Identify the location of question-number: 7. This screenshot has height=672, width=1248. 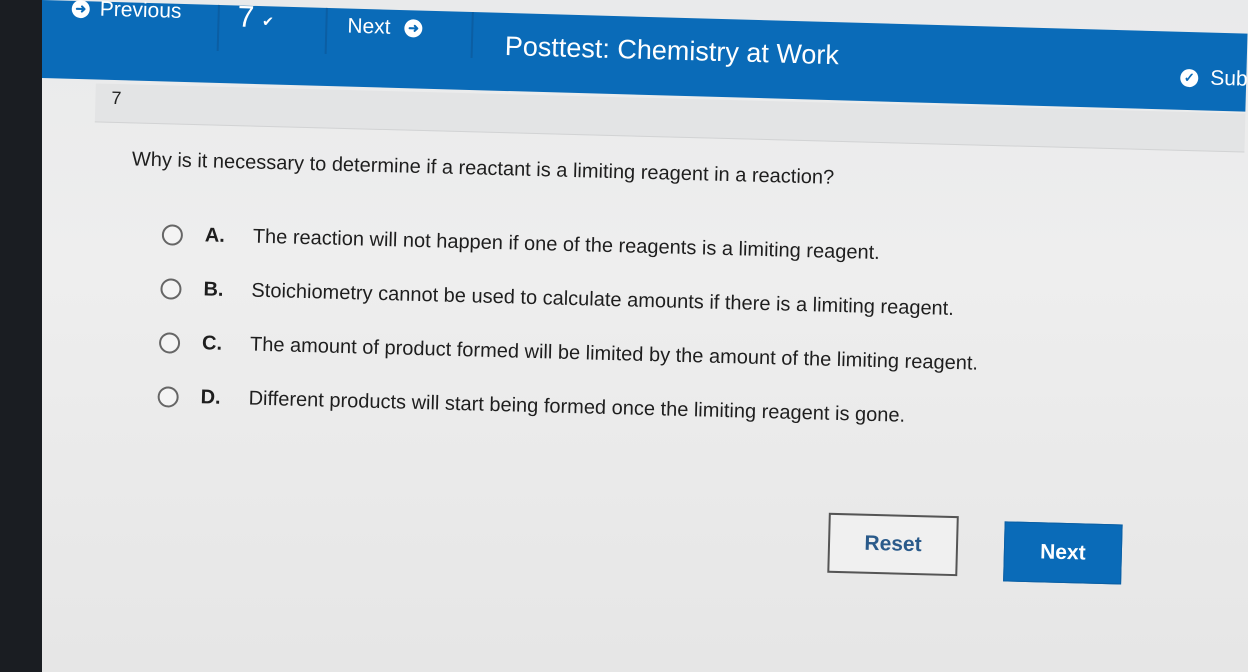
(116, 98).